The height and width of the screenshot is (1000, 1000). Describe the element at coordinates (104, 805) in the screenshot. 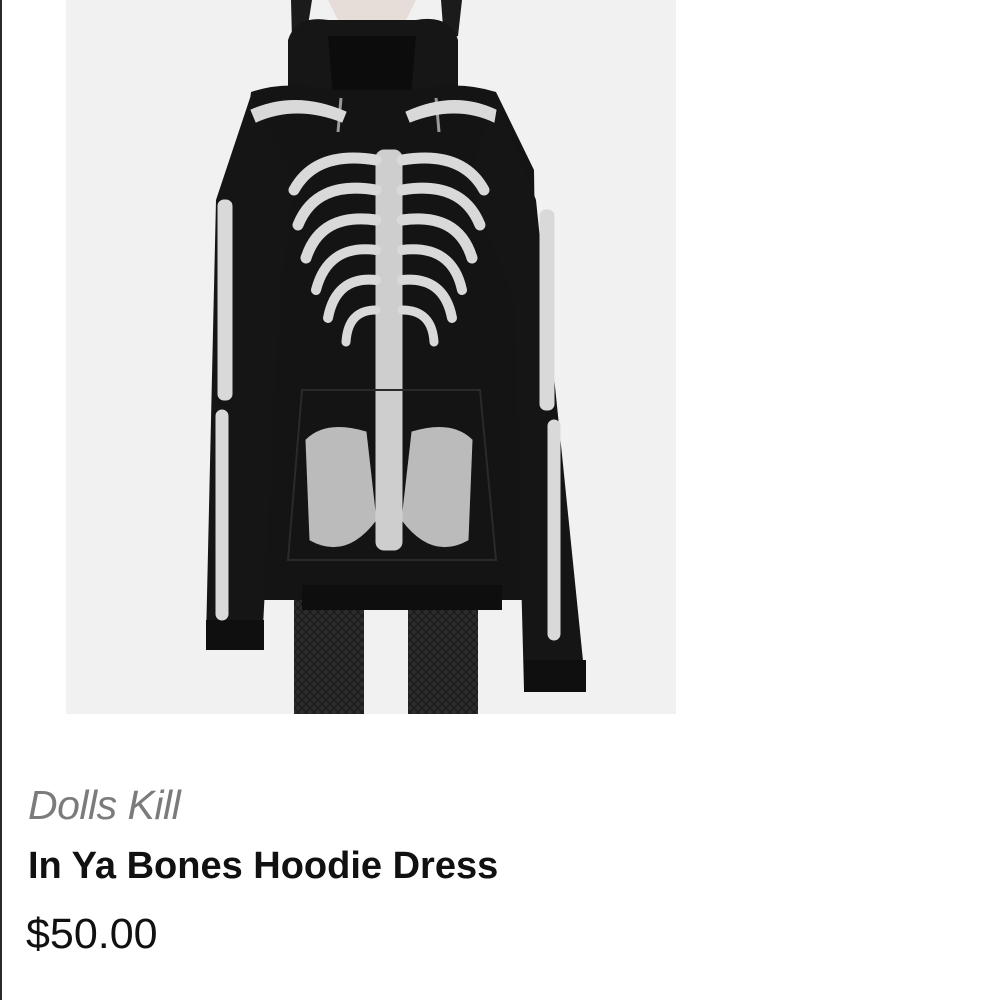

I see `brand-name: Dolls Kill` at that location.